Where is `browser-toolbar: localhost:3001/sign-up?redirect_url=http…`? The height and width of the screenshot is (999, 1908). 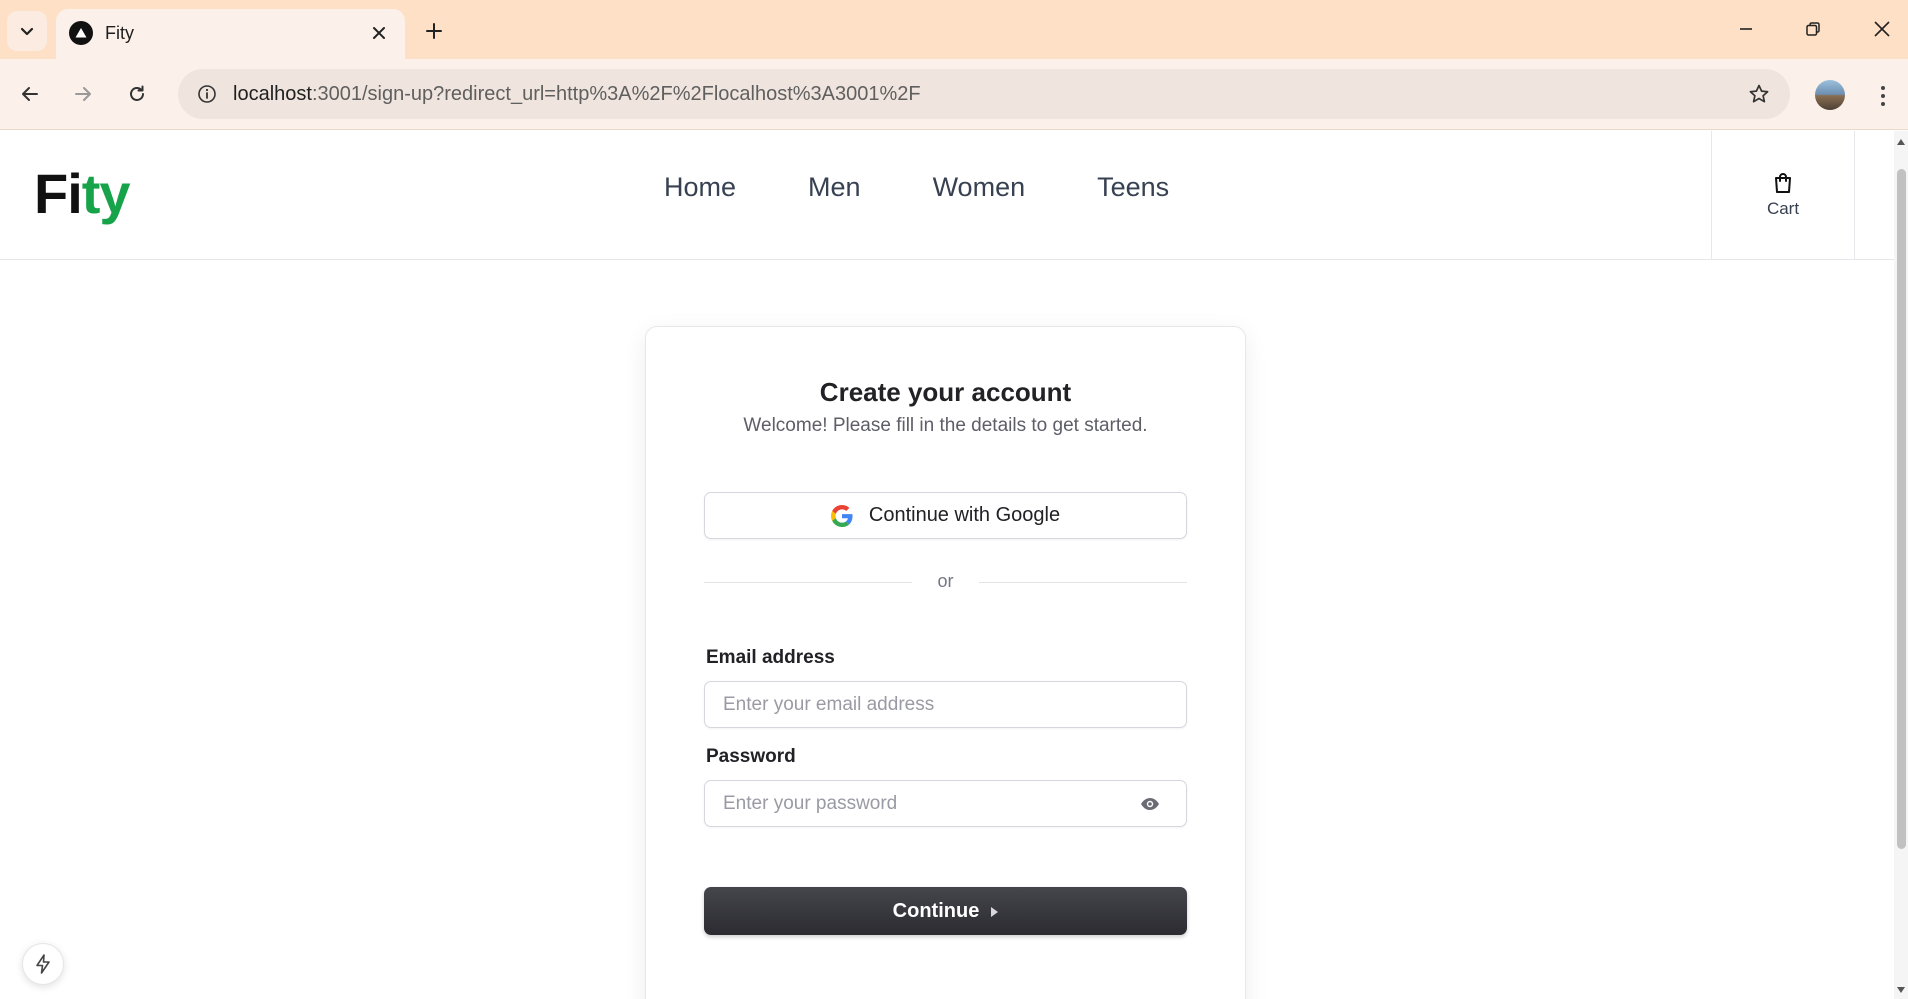 browser-toolbar: localhost:3001/sign-up?redirect_url=http… is located at coordinates (954, 94).